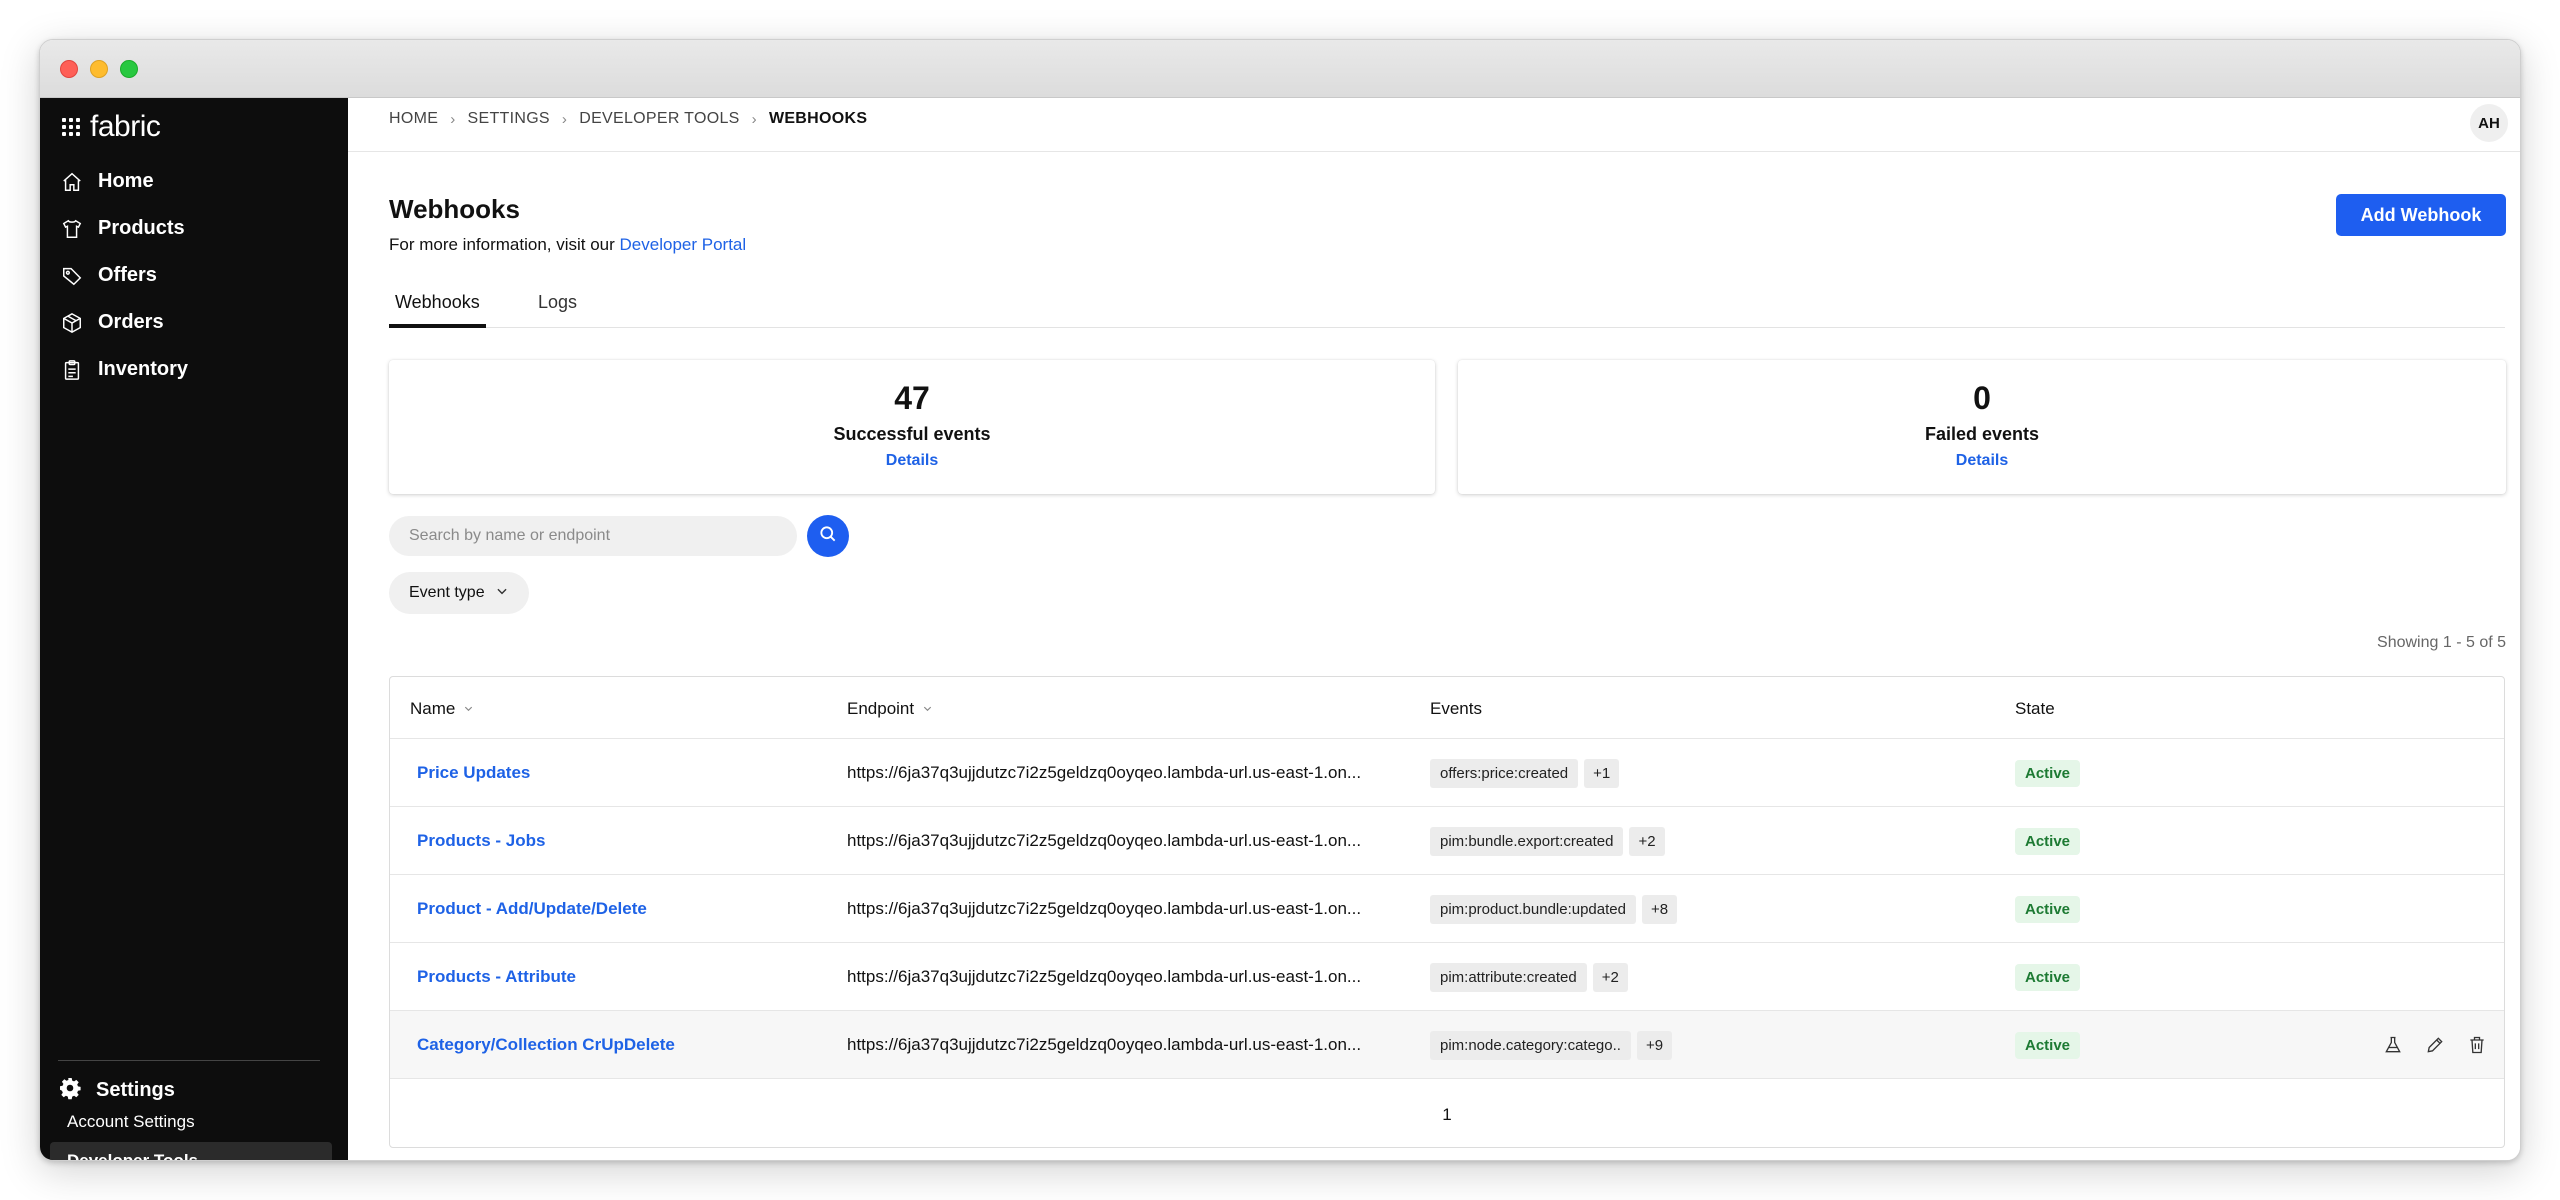 This screenshot has width=2560, height=1200. I want to click on sidebar-item-products: Products, so click(194, 228).